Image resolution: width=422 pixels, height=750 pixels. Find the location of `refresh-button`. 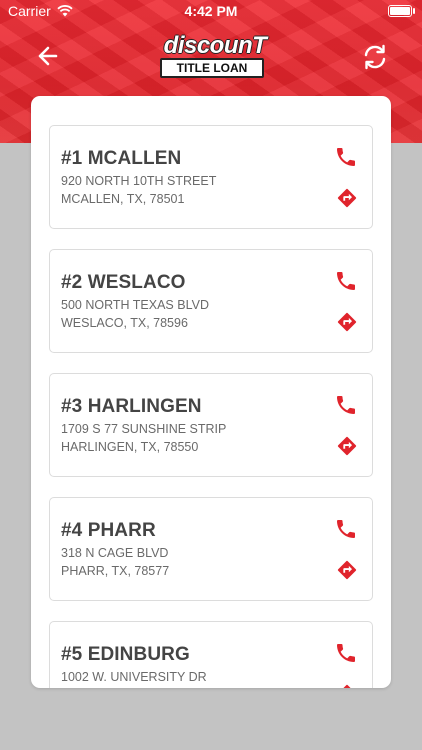

refresh-button is located at coordinates (375, 57).